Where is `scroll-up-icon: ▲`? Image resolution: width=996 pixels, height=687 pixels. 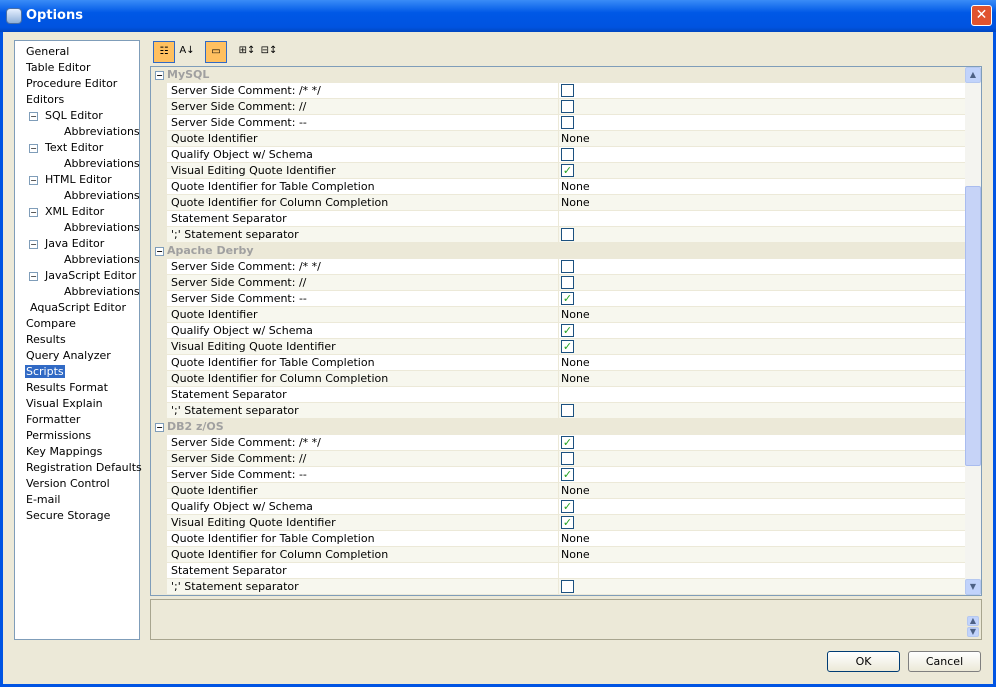
scroll-up-icon: ▲ is located at coordinates (973, 75).